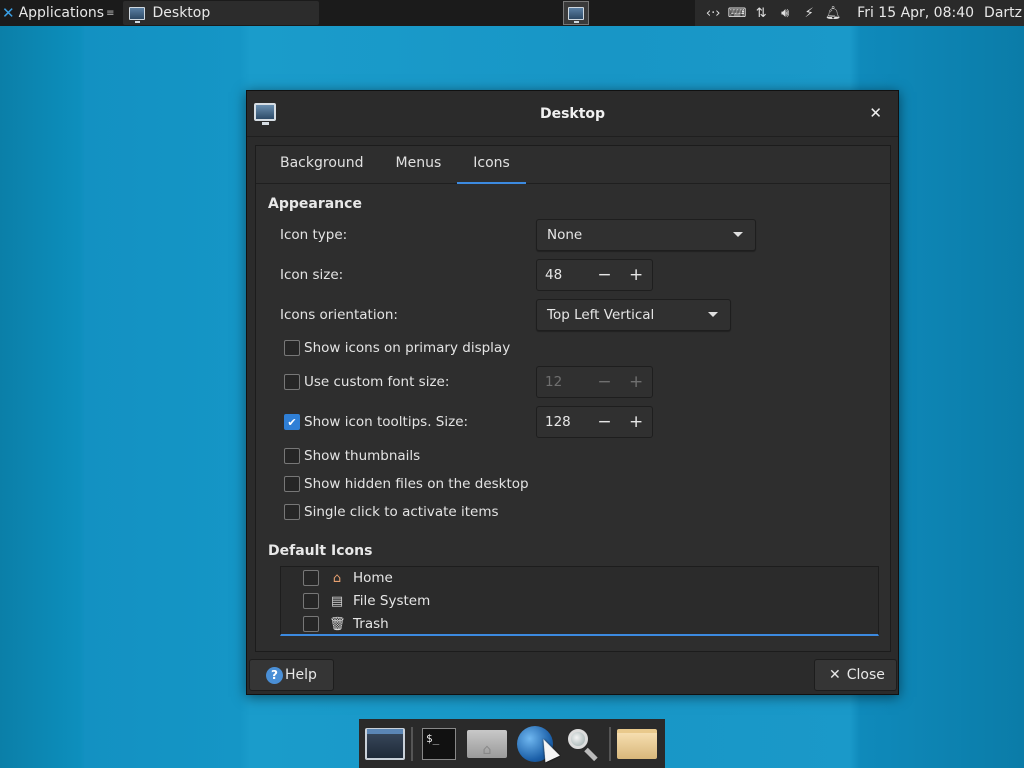 This screenshot has height=768, width=1024. Describe the element at coordinates (392, 601) in the screenshot. I see `list-item-label: File System` at that location.